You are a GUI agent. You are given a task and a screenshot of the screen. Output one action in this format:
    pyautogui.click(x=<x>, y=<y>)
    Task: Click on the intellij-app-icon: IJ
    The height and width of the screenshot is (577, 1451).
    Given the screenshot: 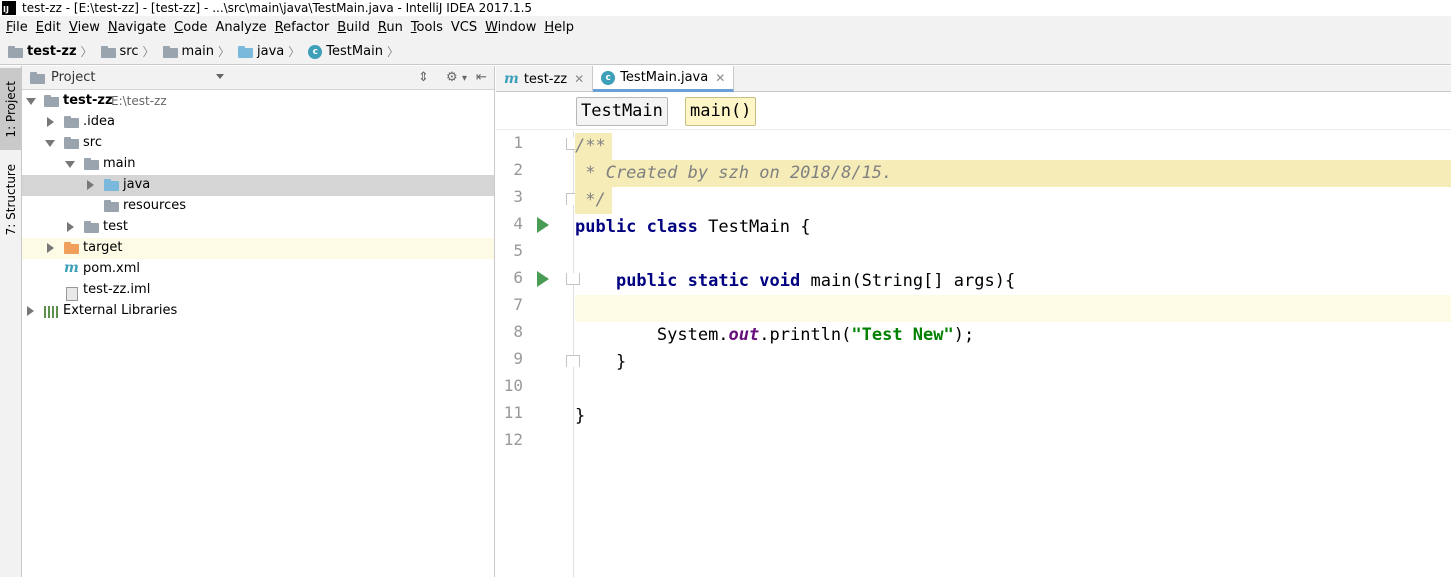 What is the action you would take?
    pyautogui.click(x=9, y=8)
    